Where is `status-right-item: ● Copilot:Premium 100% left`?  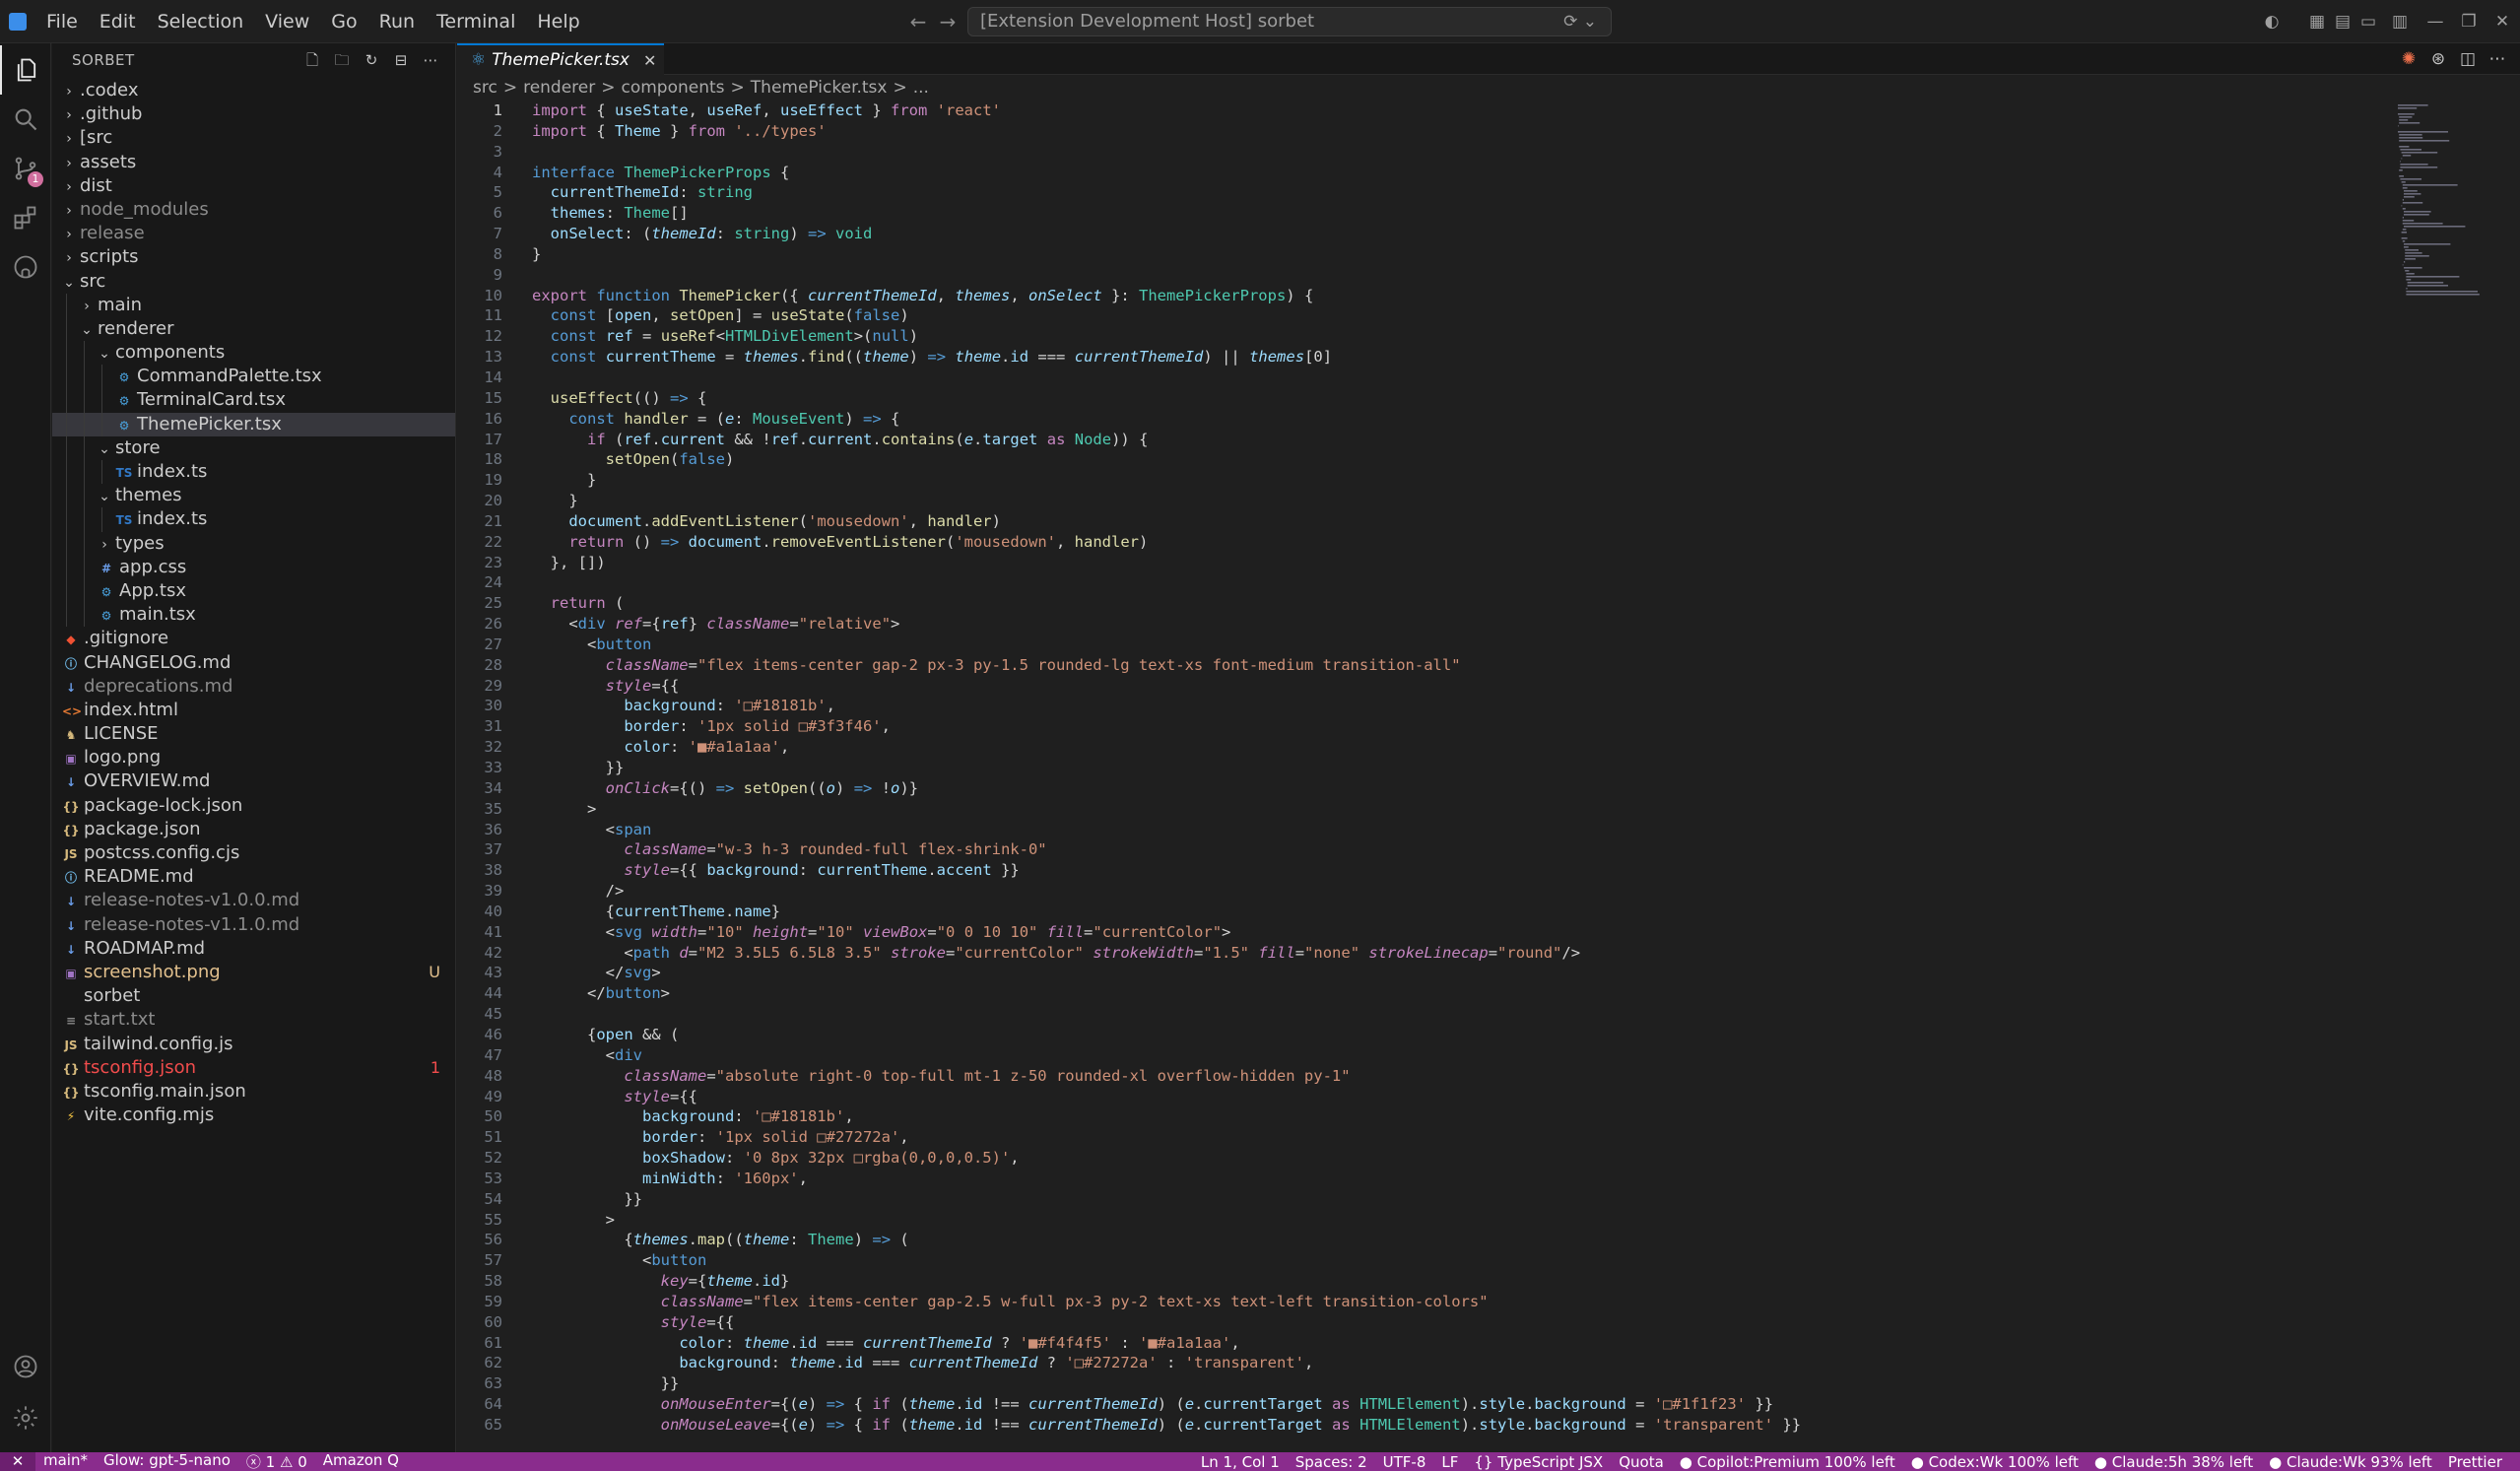
status-right-item: ● Copilot:Premium 100% left is located at coordinates (1787, 1462).